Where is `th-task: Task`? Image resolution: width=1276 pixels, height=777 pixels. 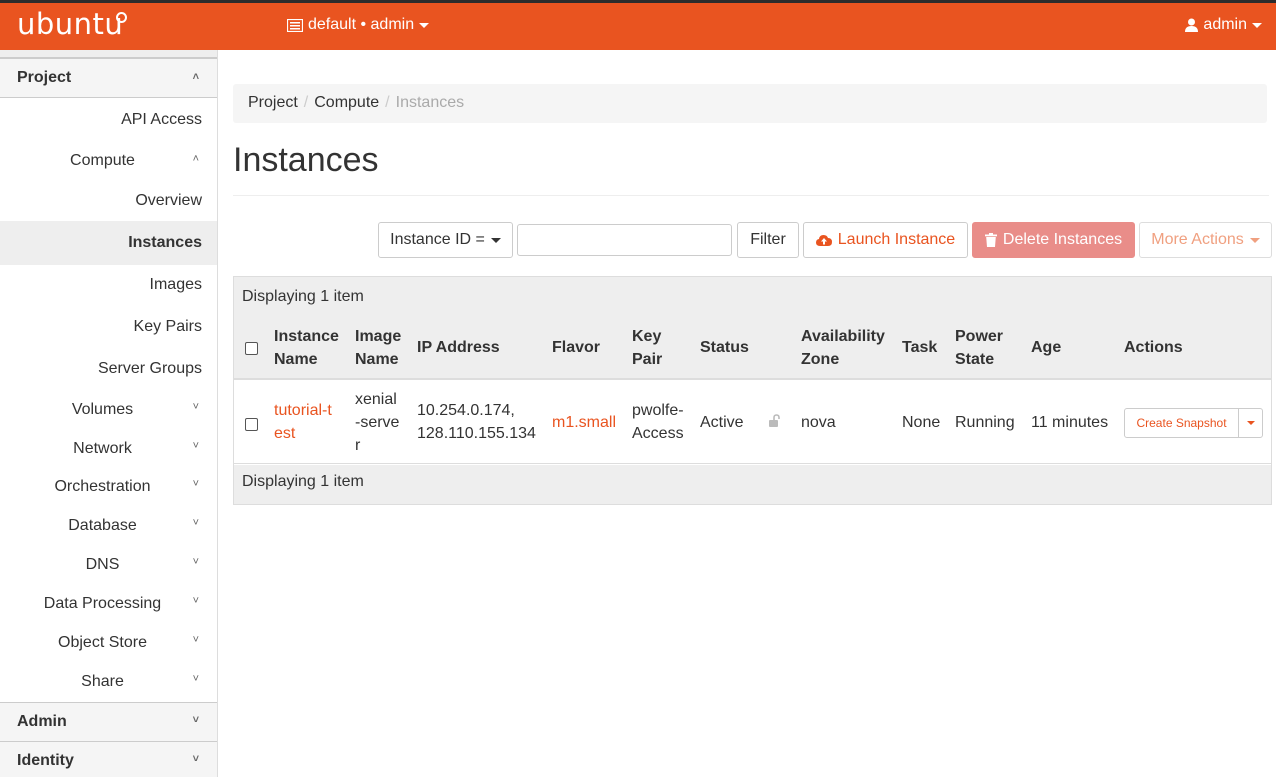 th-task: Task is located at coordinates (919, 347).